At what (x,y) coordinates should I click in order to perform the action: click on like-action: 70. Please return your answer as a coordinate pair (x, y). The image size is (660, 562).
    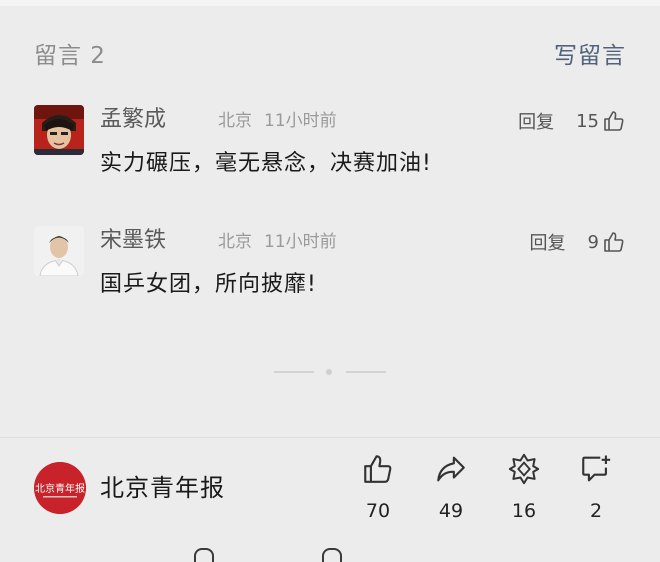
    Looking at the image, I should click on (378, 497).